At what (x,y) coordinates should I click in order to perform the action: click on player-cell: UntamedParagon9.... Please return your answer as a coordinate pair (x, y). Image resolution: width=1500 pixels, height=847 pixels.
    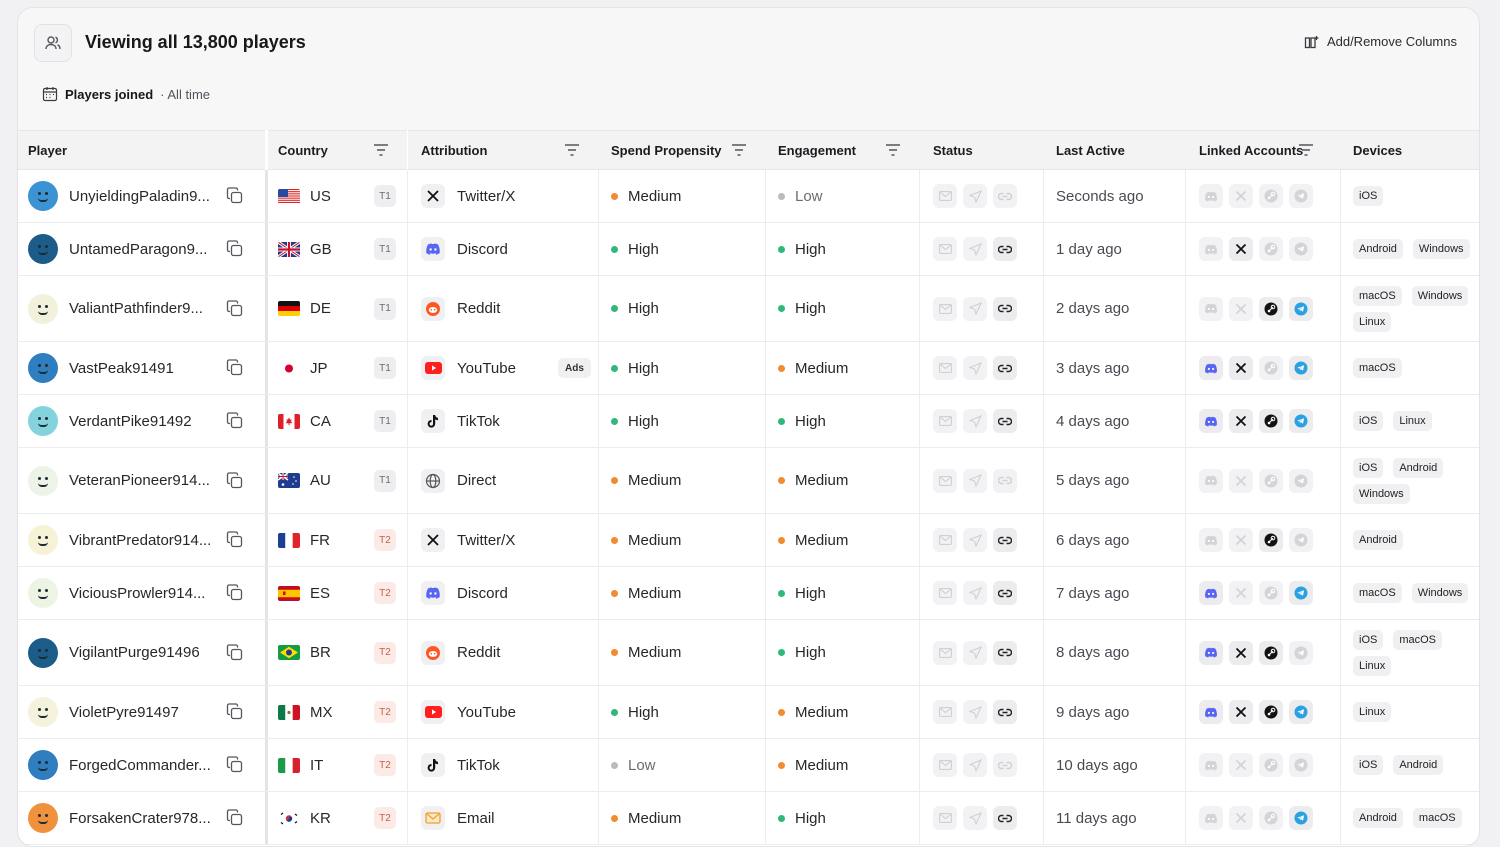
    Looking at the image, I should click on (141, 249).